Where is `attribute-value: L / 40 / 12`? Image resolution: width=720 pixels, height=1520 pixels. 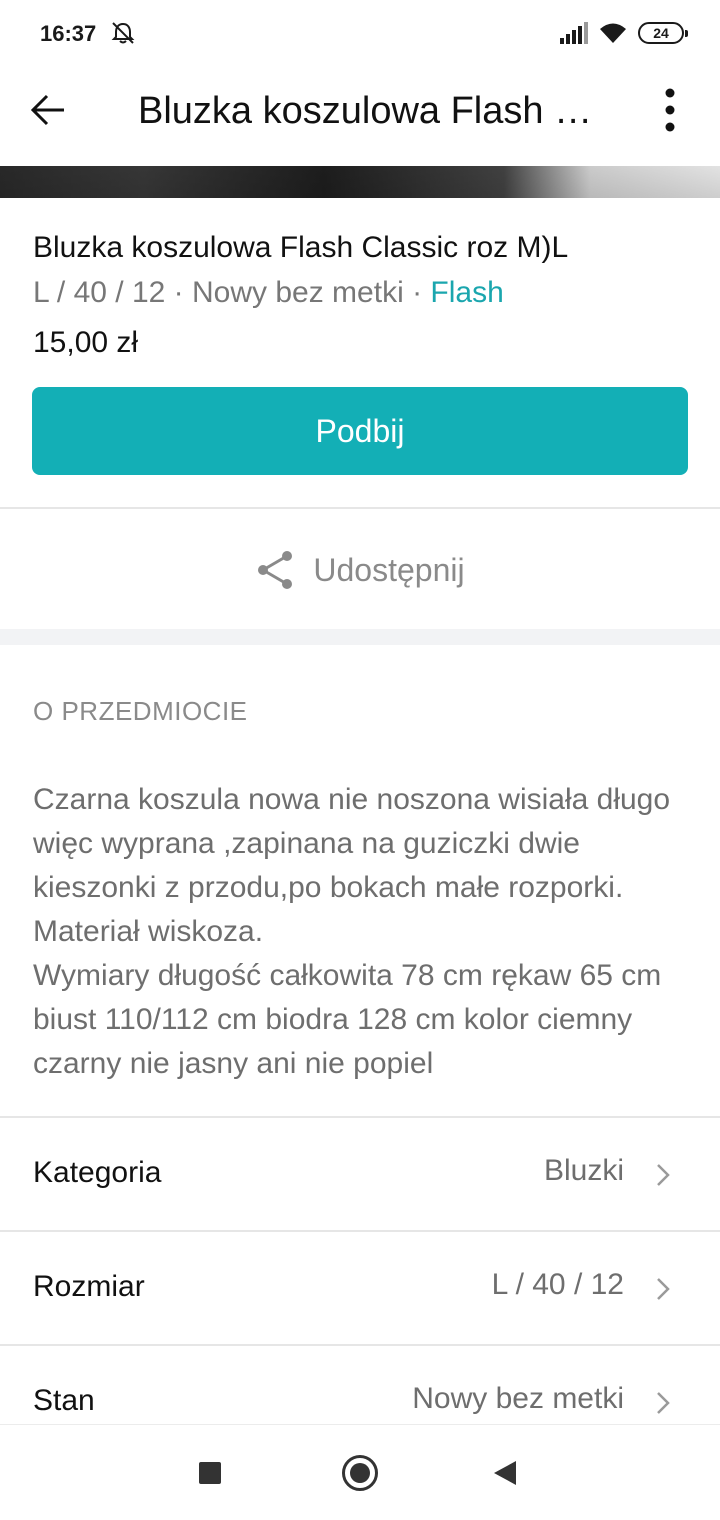
attribute-value: L / 40 / 12 is located at coordinates (557, 1284).